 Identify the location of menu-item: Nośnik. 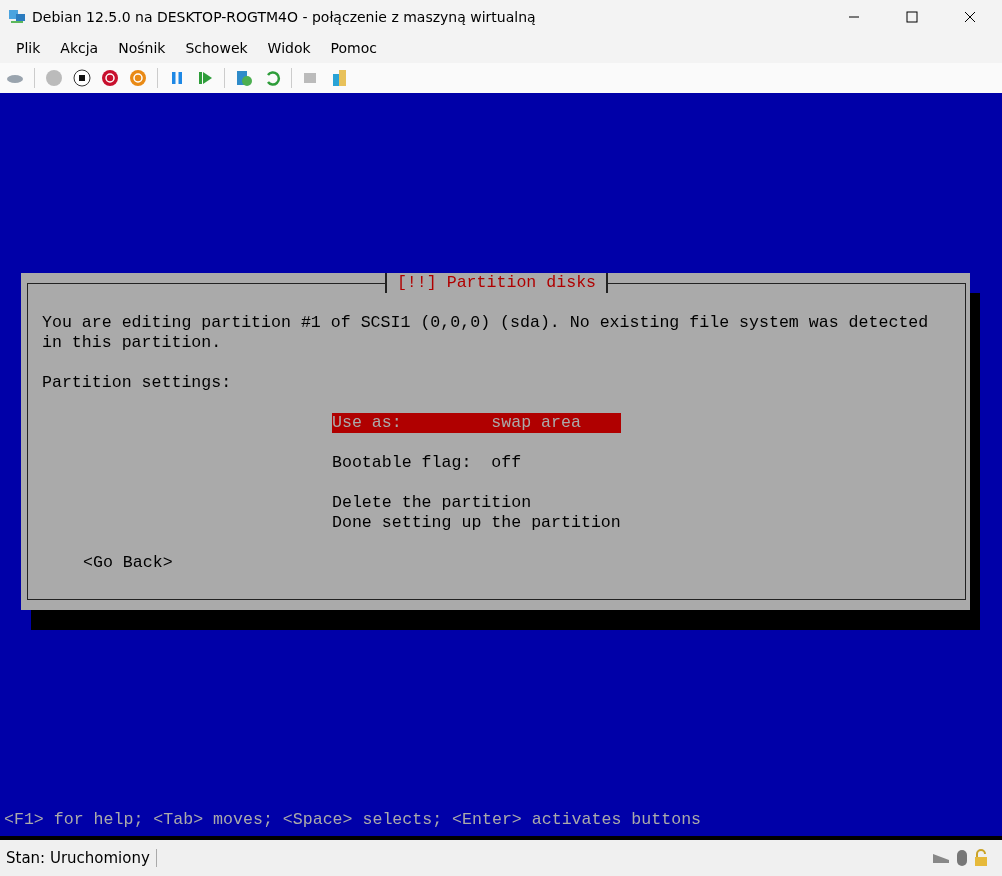
(142, 48).